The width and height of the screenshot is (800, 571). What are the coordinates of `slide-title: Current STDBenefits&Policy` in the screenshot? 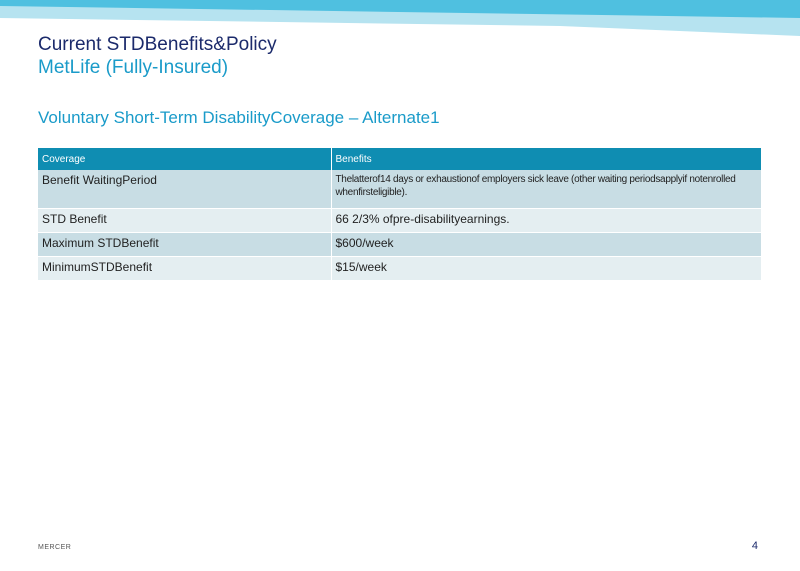 It's located at (157, 44).